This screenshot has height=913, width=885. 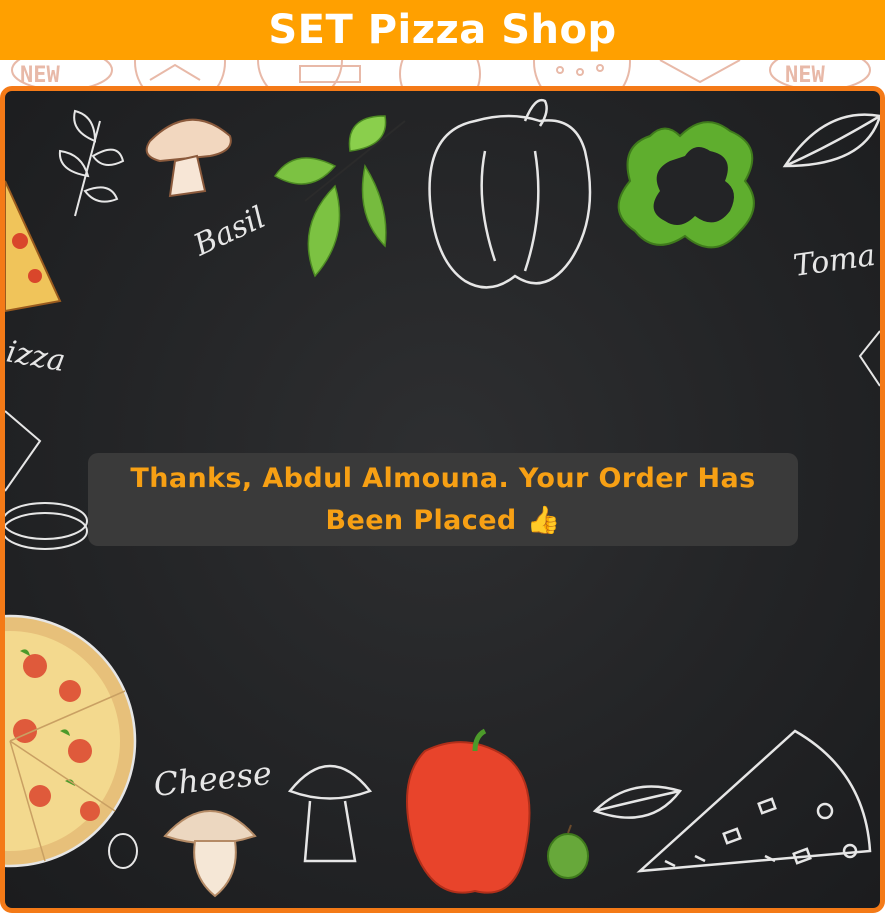 What do you see at coordinates (468, 811) in the screenshot?
I see `red-pepper-icon` at bounding box center [468, 811].